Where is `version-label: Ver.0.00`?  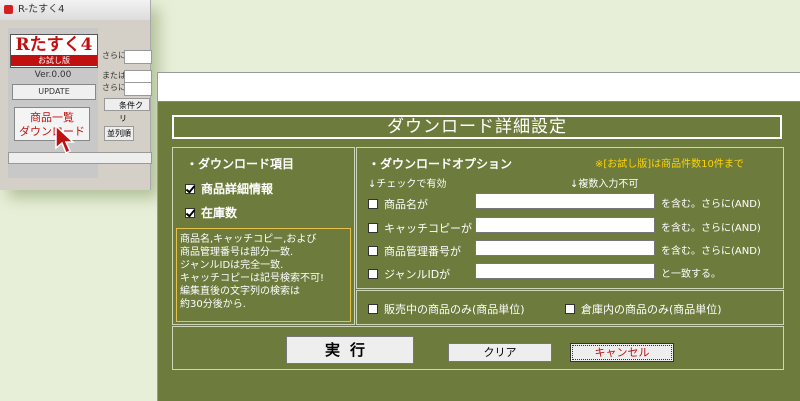
version-label: Ver.0.00 is located at coordinates (53, 75).